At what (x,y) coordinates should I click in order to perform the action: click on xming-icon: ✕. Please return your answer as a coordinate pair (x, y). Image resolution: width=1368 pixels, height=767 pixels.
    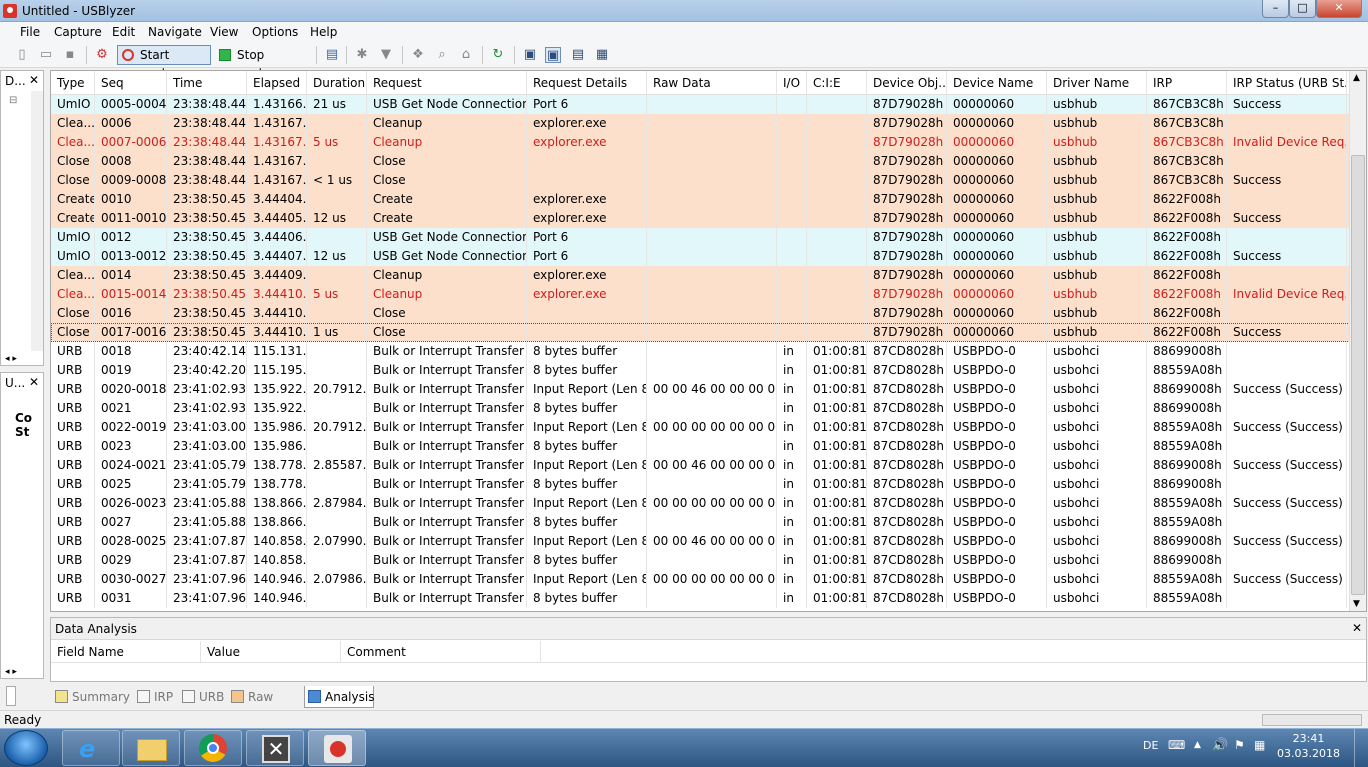
    Looking at the image, I should click on (275, 748).